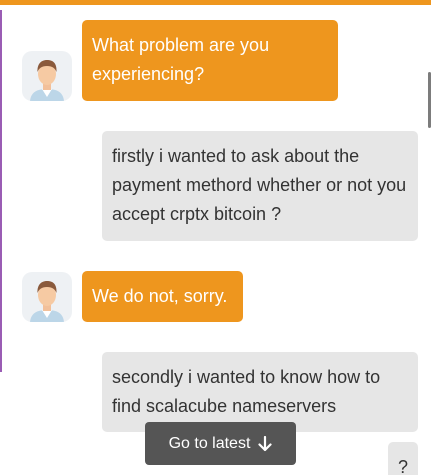 The width and height of the screenshot is (431, 475). Describe the element at coordinates (403, 458) in the screenshot. I see `user-message: ?` at that location.